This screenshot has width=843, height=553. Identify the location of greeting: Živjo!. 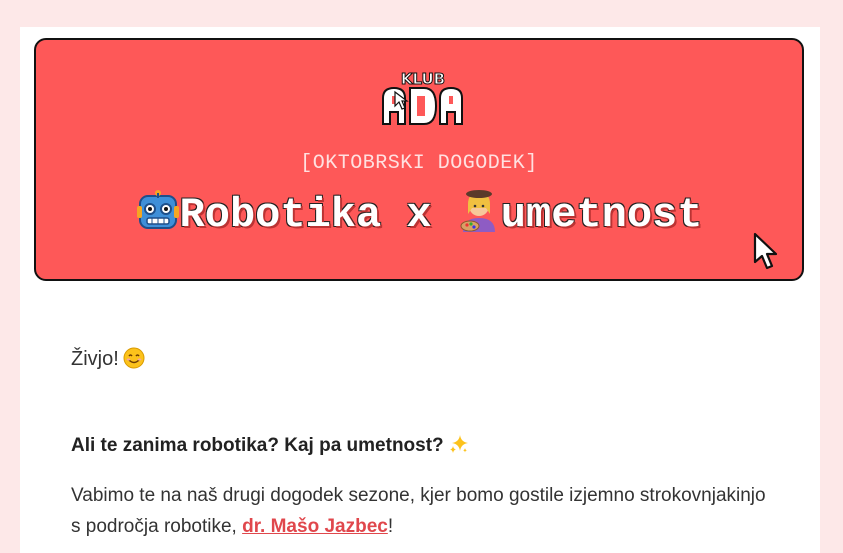
(108, 359).